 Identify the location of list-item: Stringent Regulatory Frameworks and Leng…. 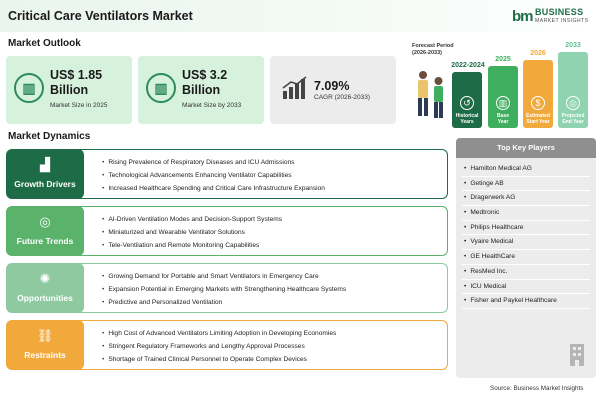
(219, 346).